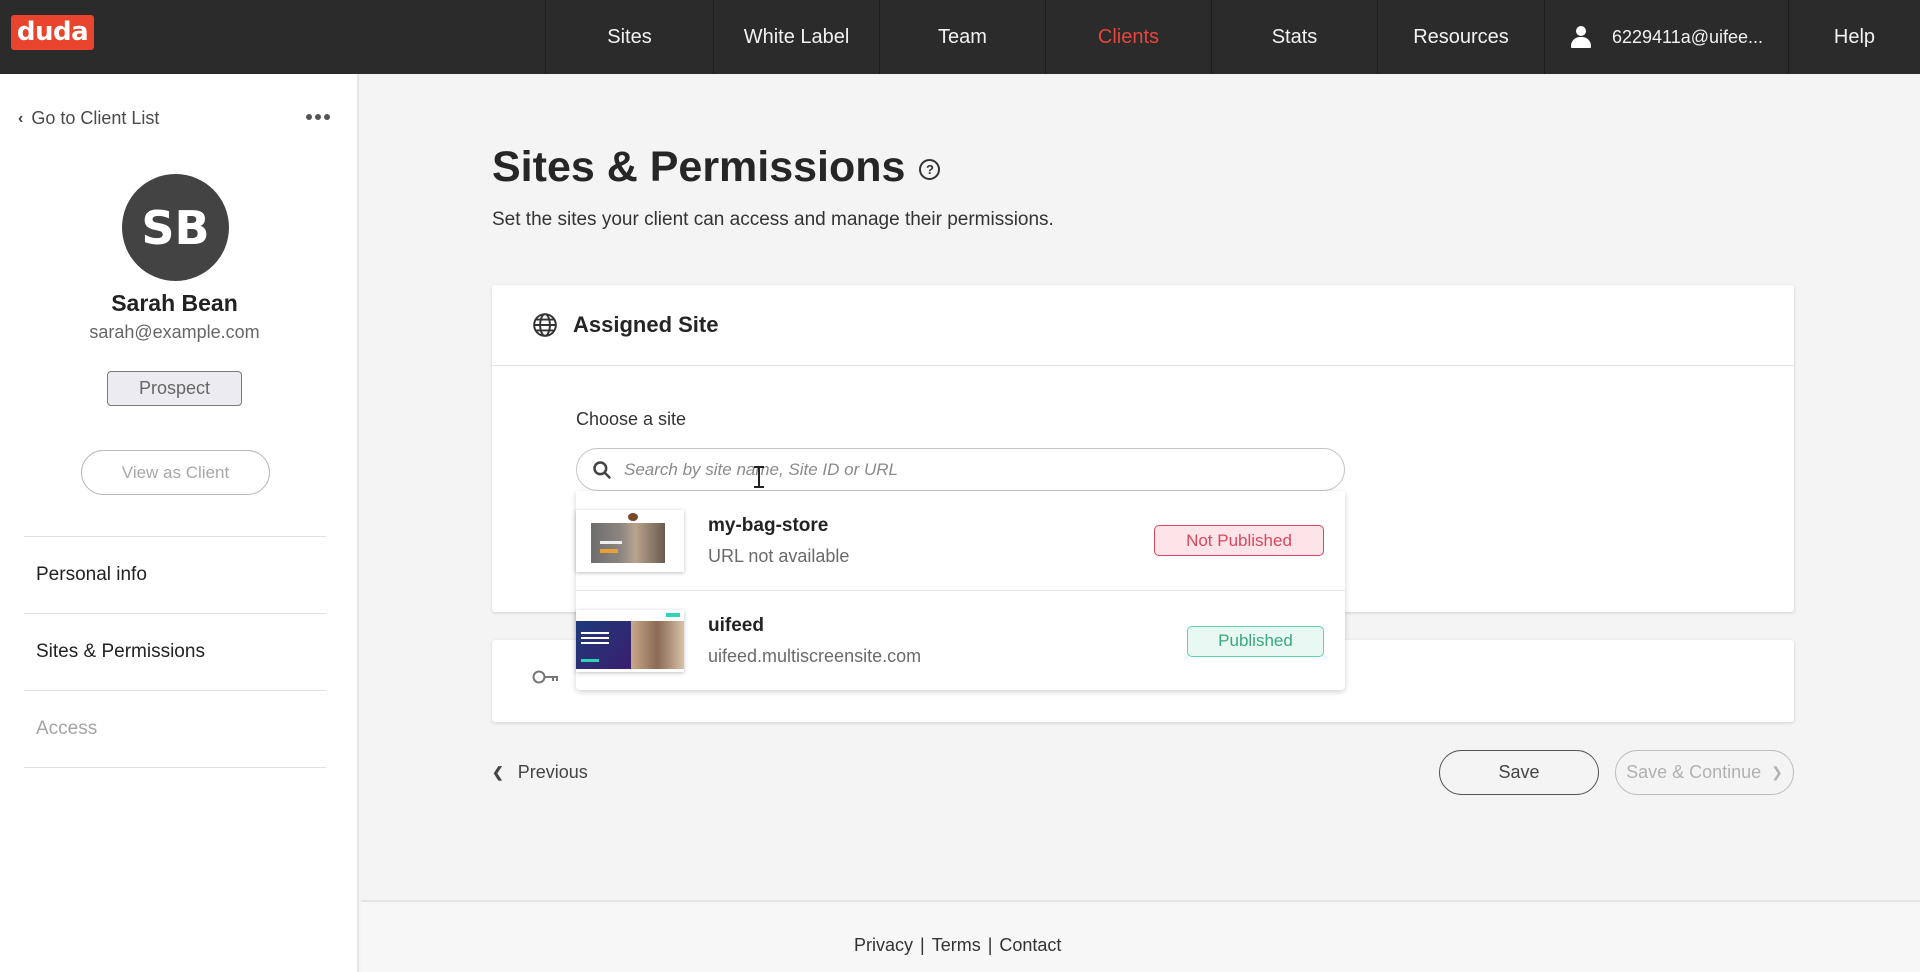 This screenshot has height=972, width=1920. Describe the element at coordinates (545, 677) in the screenshot. I see `key-icon` at that location.